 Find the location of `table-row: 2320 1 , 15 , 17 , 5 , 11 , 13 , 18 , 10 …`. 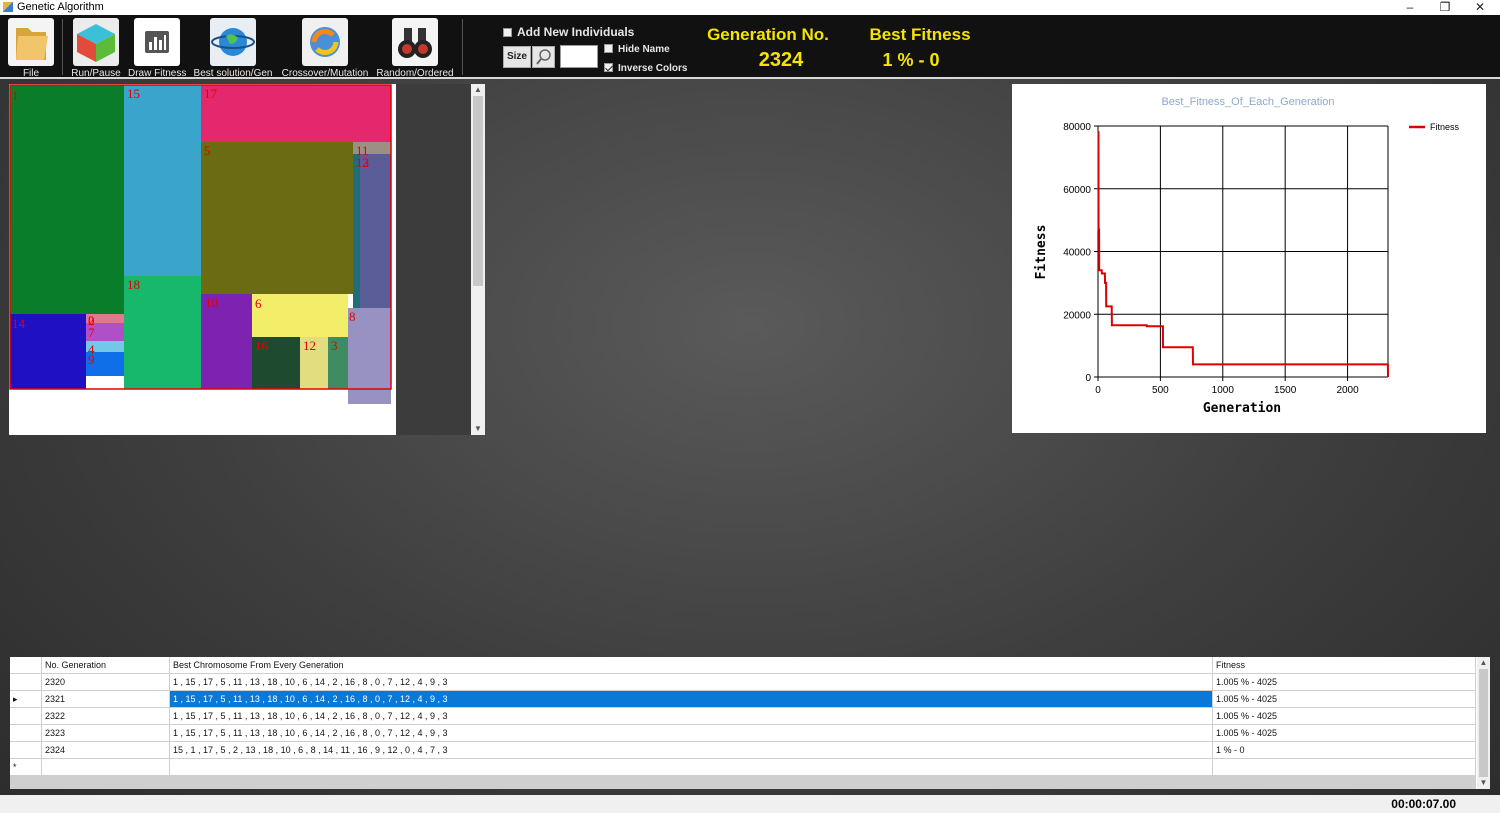

table-row: 2320 1 , 15 , 17 , 5 , 11 , 13 , 18 , 10 … is located at coordinates (743, 682).